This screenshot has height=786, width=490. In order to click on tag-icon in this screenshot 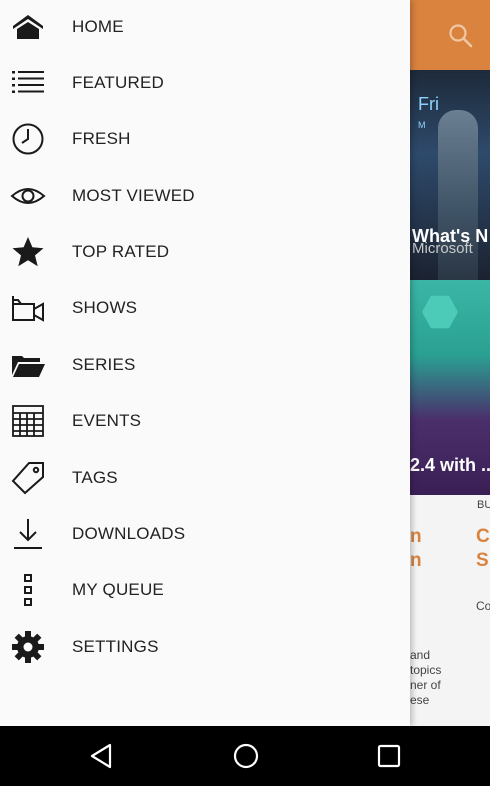, I will do `click(28, 478)`.